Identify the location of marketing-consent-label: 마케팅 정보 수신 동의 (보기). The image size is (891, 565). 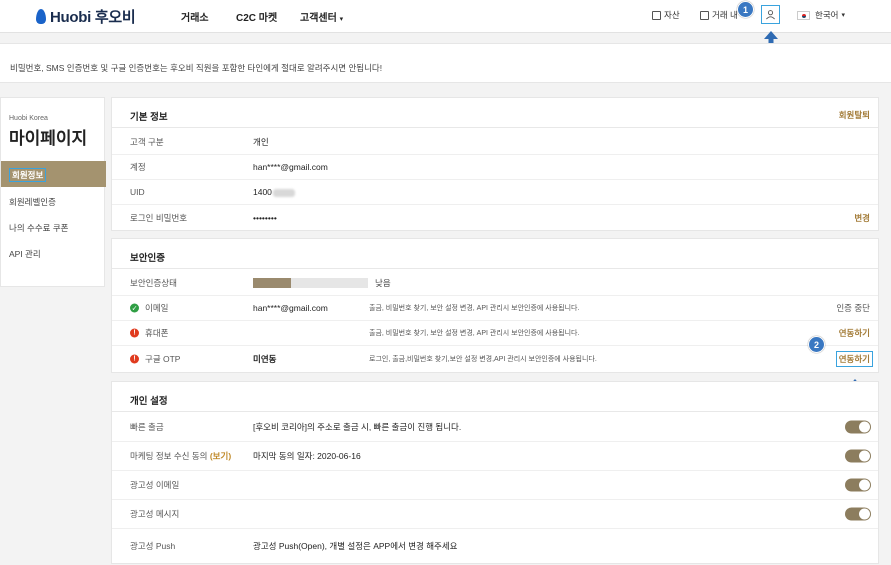
(180, 456).